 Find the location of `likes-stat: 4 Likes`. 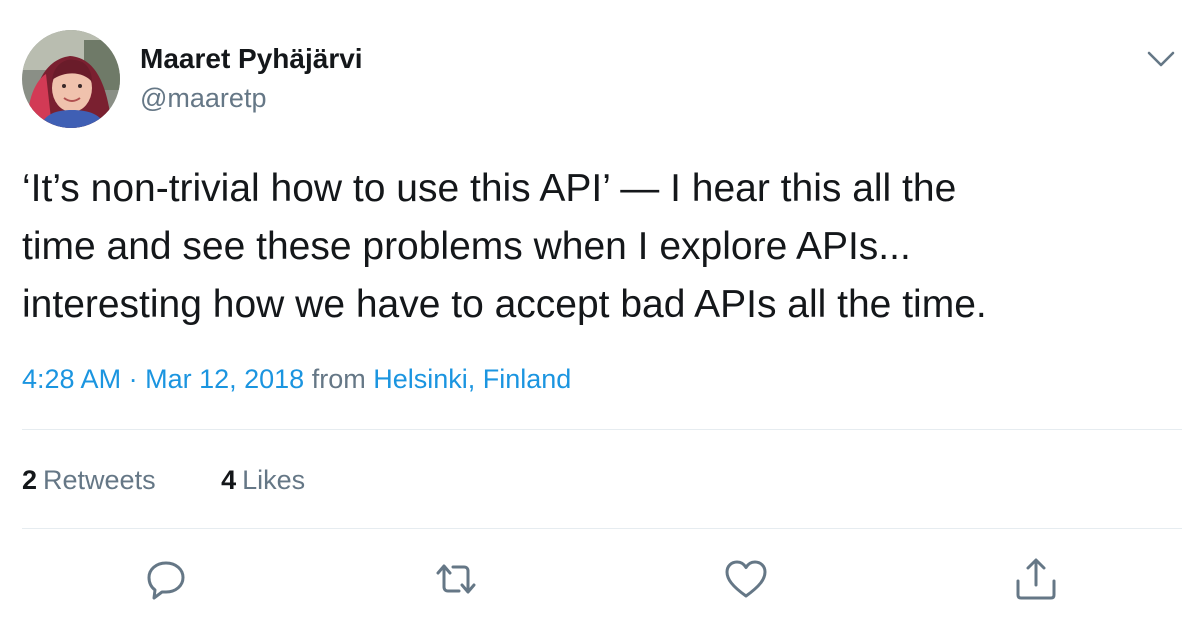

likes-stat: 4 Likes is located at coordinates (263, 480).